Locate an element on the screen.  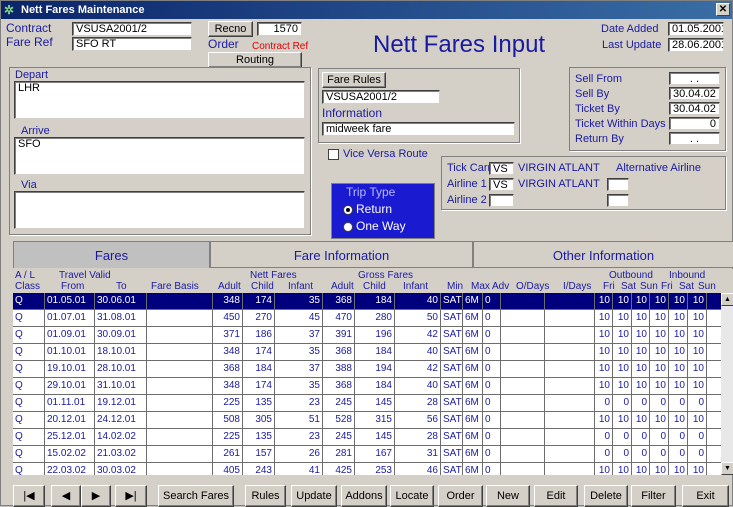
fare-ref-input: SFO RT is located at coordinates (132, 44).